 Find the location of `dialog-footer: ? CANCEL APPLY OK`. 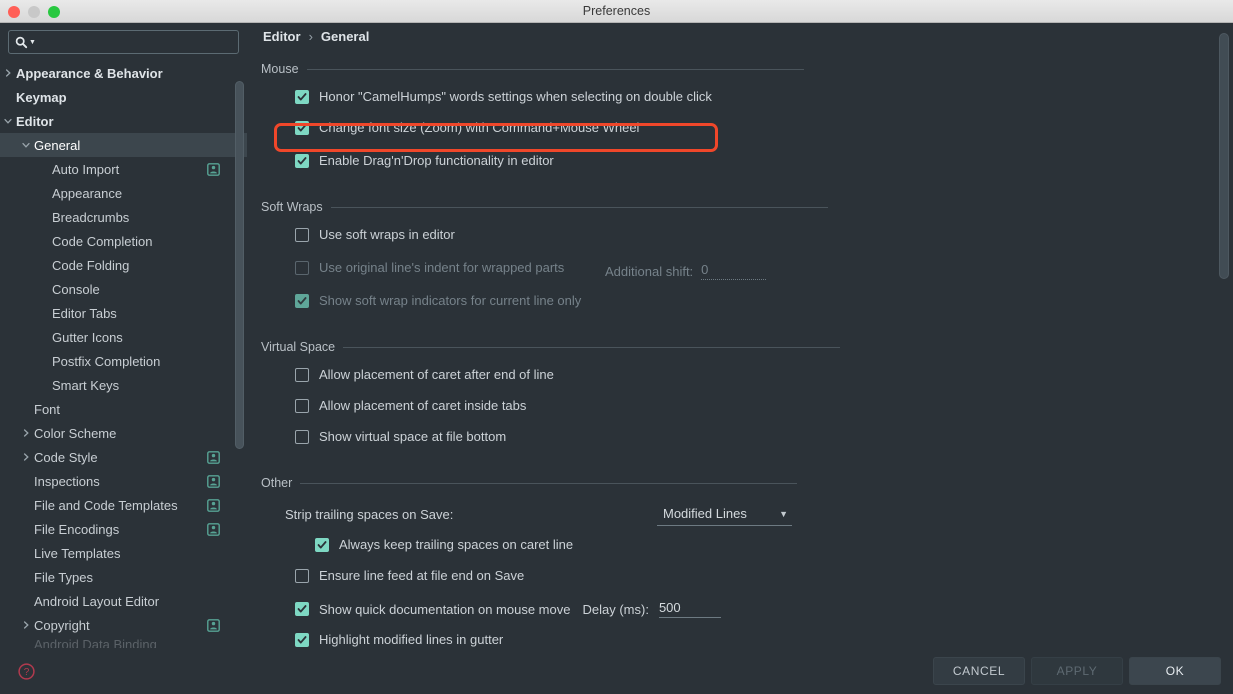

dialog-footer: ? CANCEL APPLY OK is located at coordinates (616, 671).